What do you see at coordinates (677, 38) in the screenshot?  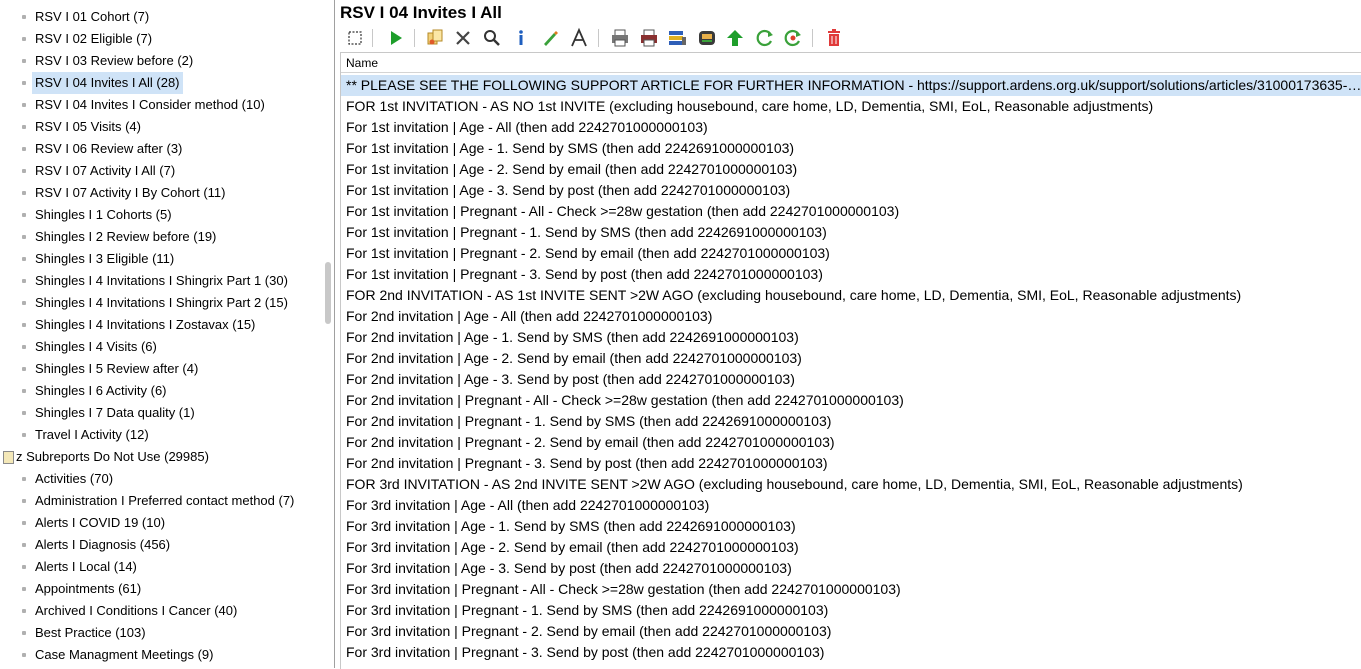 I see `export-icon` at bounding box center [677, 38].